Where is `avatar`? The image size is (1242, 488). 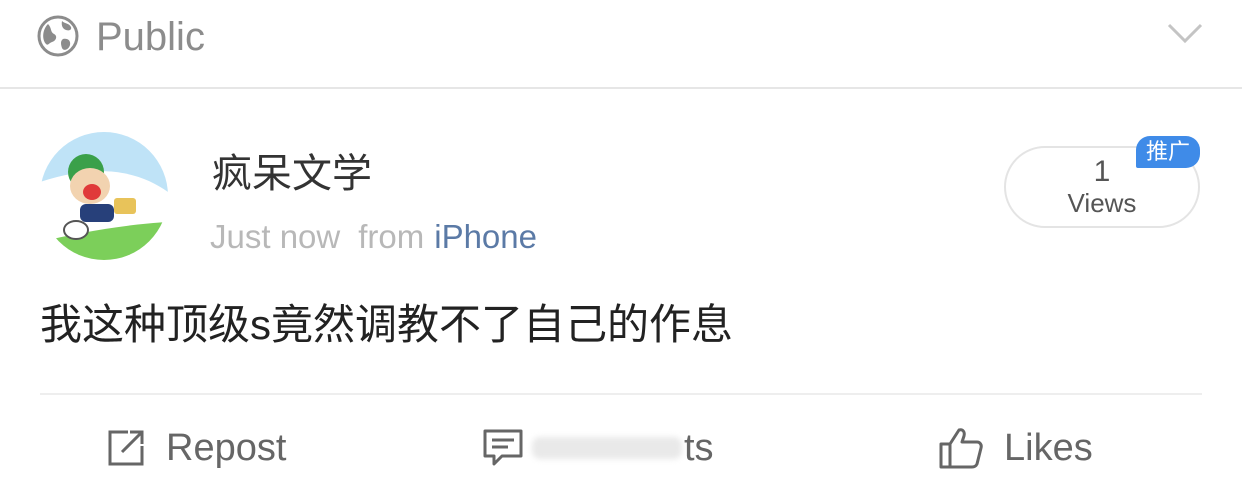
avatar is located at coordinates (104, 196).